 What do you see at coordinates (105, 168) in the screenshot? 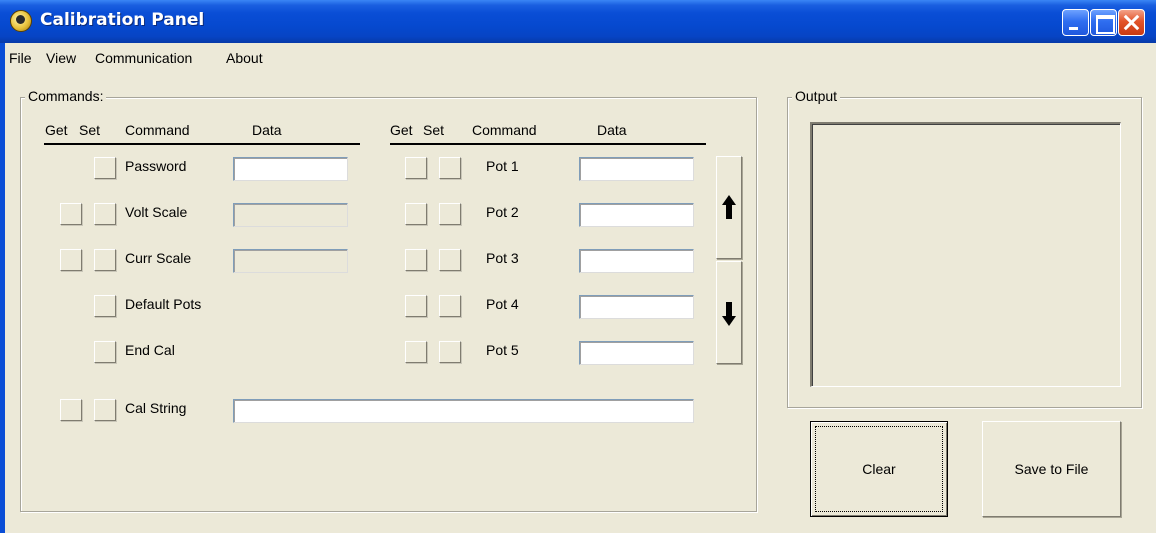
I see `set-password-button` at bounding box center [105, 168].